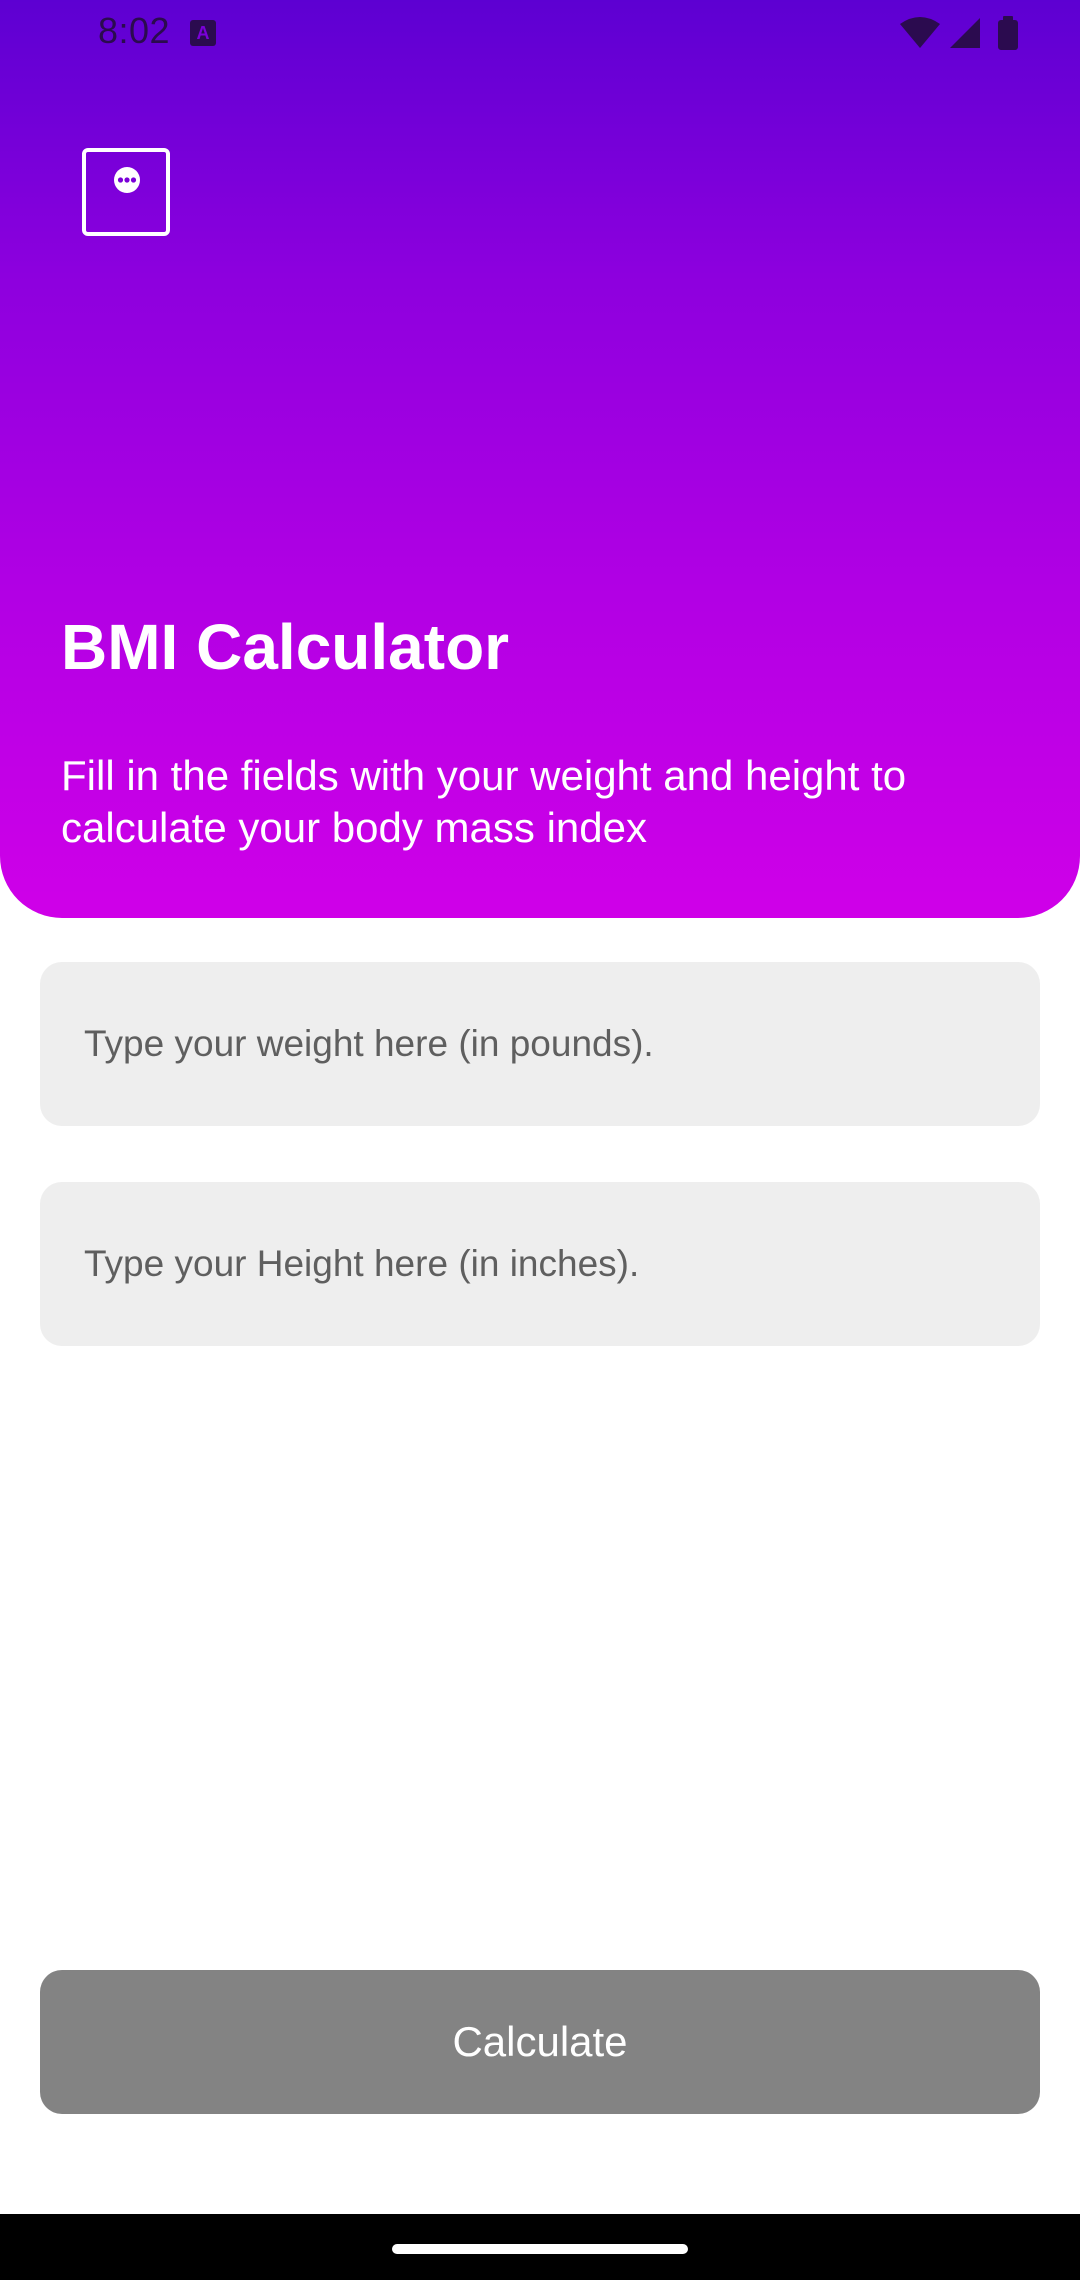 This screenshot has width=1080, height=2280. What do you see at coordinates (127, 180) in the screenshot?
I see `menu-dots-icon` at bounding box center [127, 180].